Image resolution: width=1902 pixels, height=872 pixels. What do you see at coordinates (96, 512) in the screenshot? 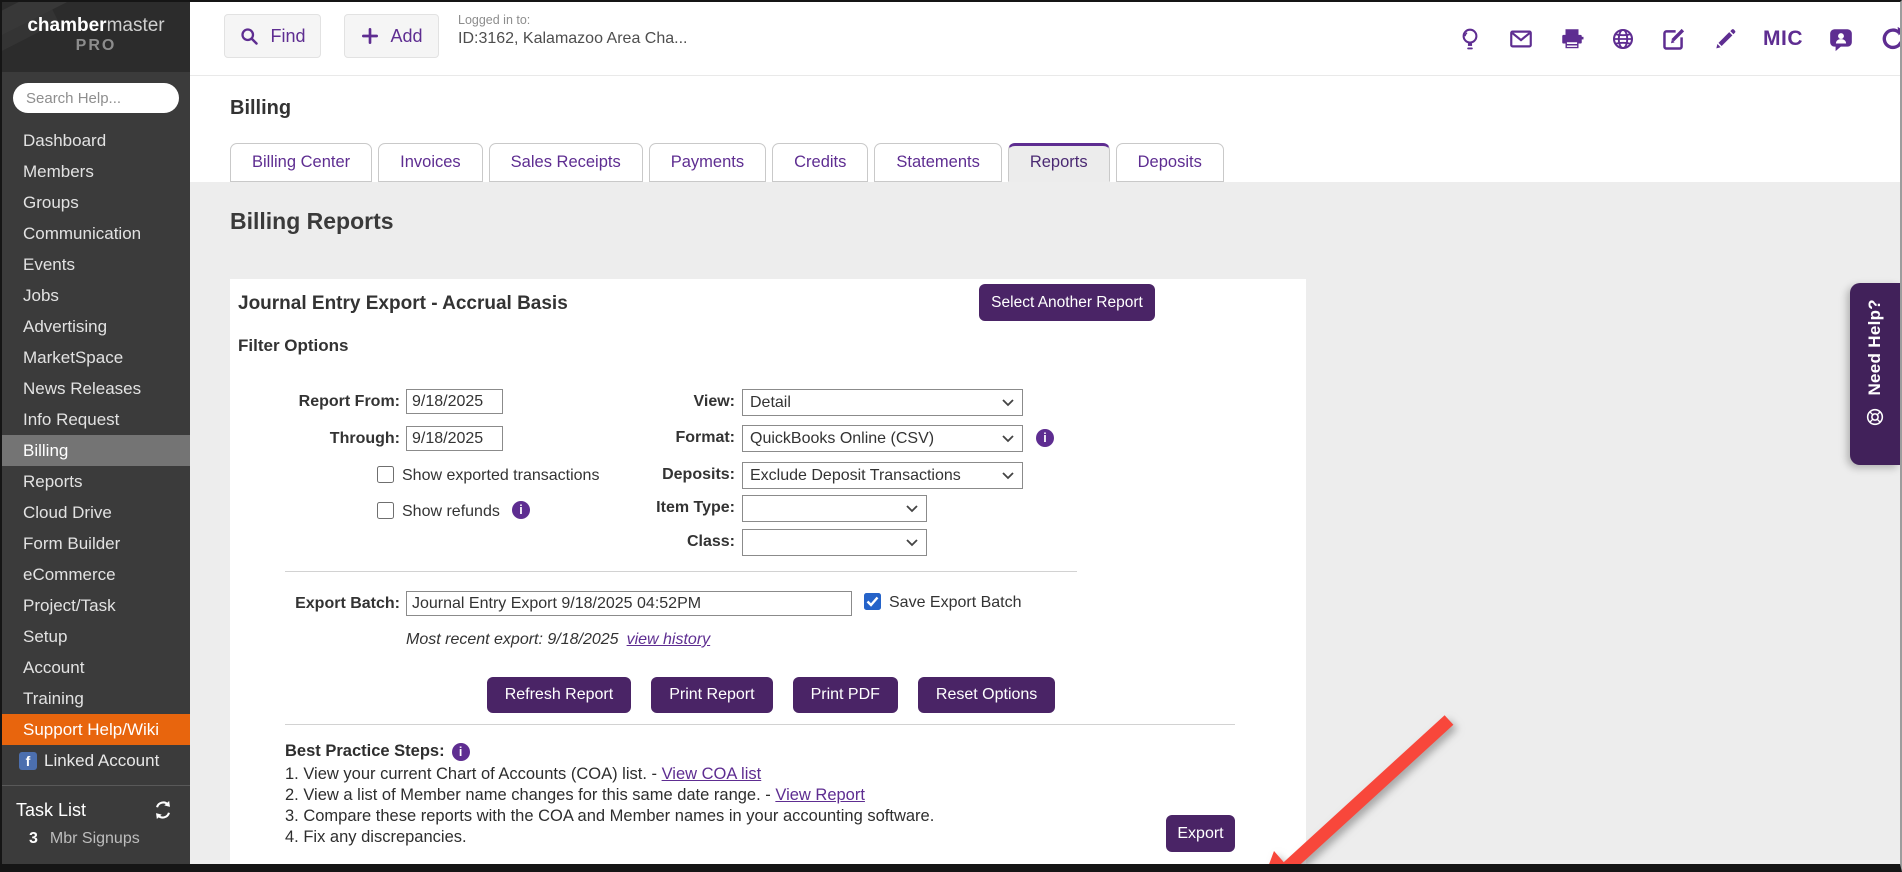
I see `sidebar-item-cloud-drive: Cloud Drive` at bounding box center [96, 512].